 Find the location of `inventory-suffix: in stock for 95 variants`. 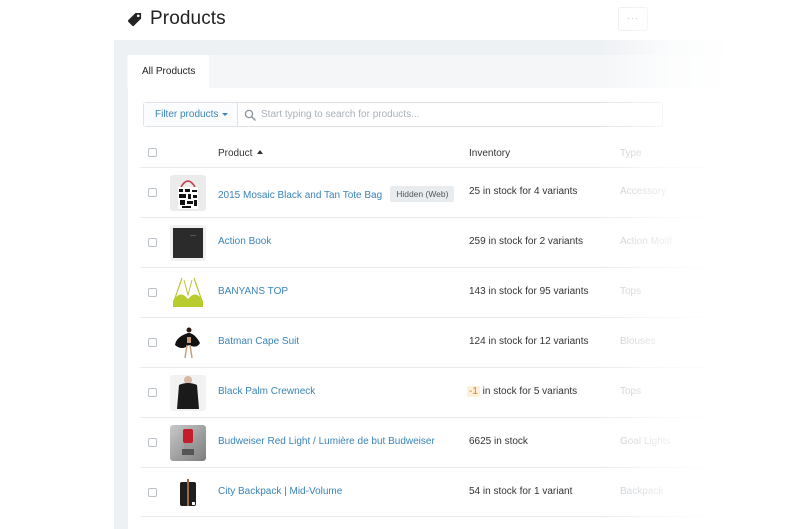

inventory-suffix: in stock for 95 variants is located at coordinates (537, 291).